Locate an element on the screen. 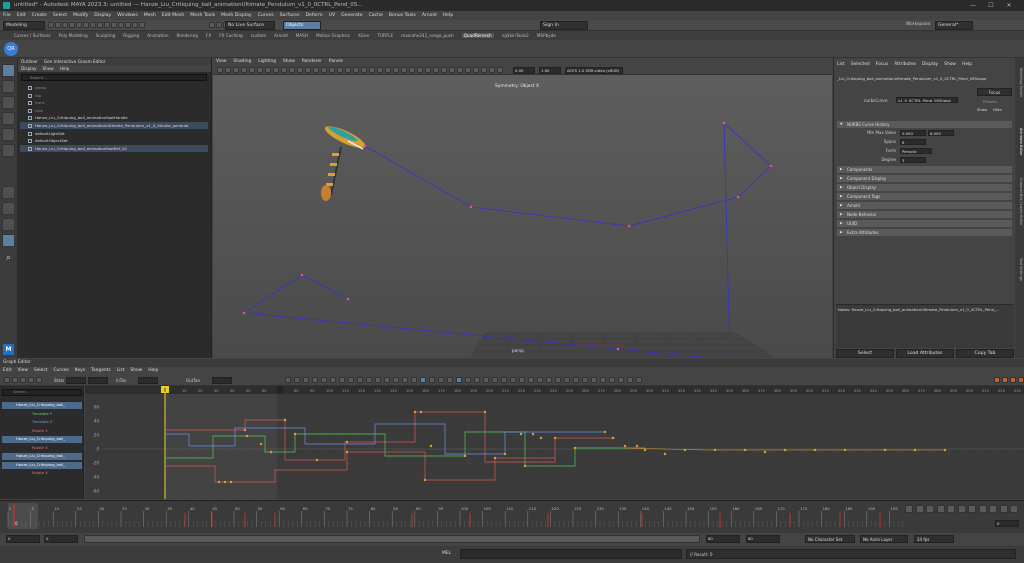 This screenshot has height=563, width=1024. menu-select: Select is located at coordinates (60, 15).